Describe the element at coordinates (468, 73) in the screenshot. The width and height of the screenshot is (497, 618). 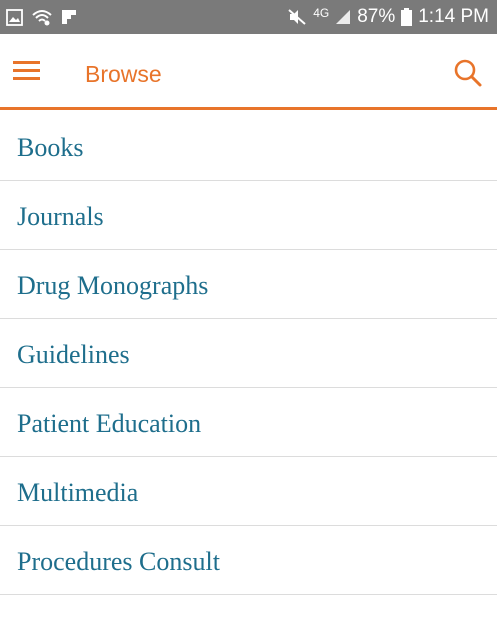
I see `search-icon` at that location.